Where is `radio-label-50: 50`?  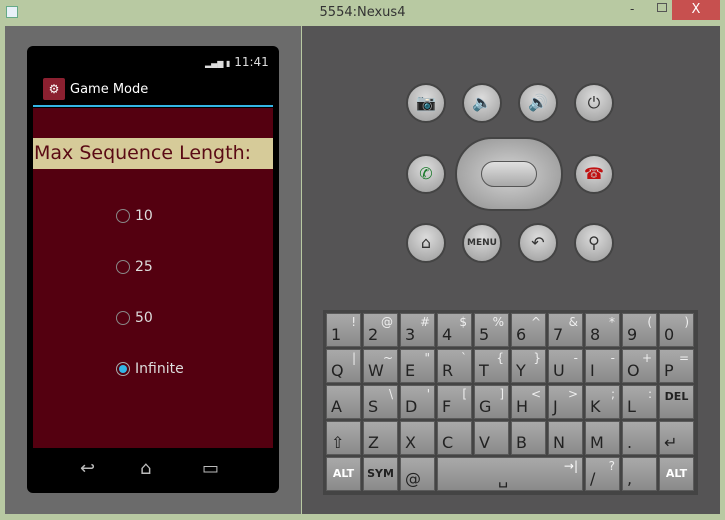 radio-label-50: 50 is located at coordinates (144, 318).